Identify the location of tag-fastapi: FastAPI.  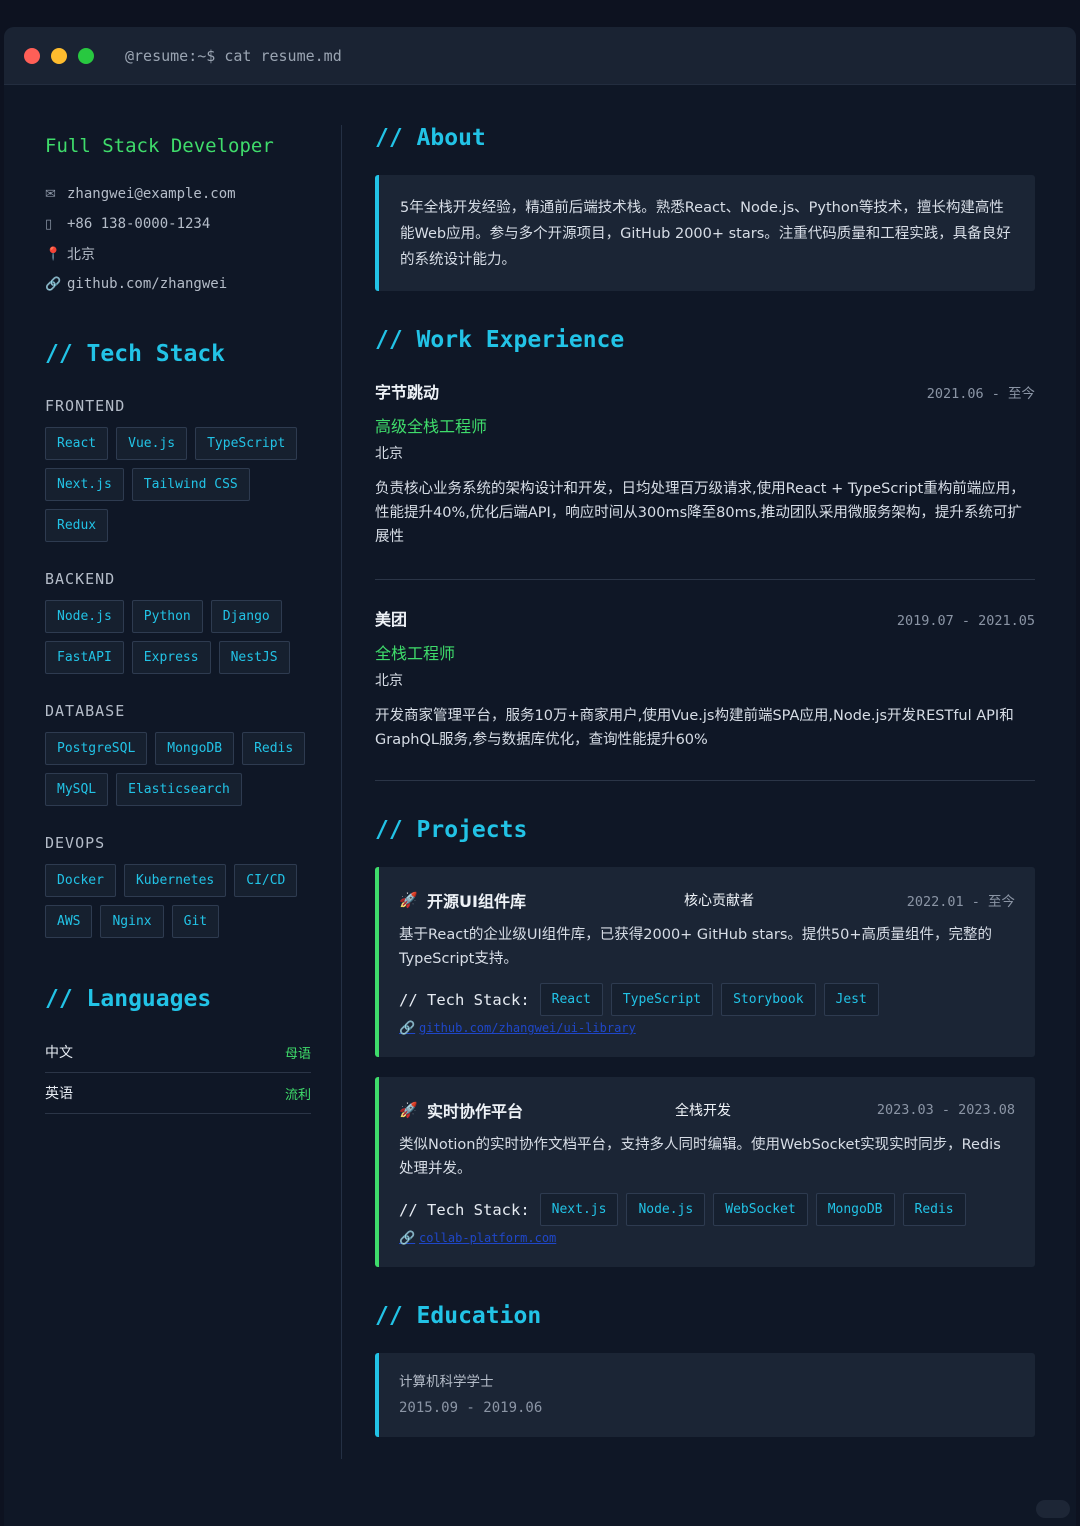
(84, 657).